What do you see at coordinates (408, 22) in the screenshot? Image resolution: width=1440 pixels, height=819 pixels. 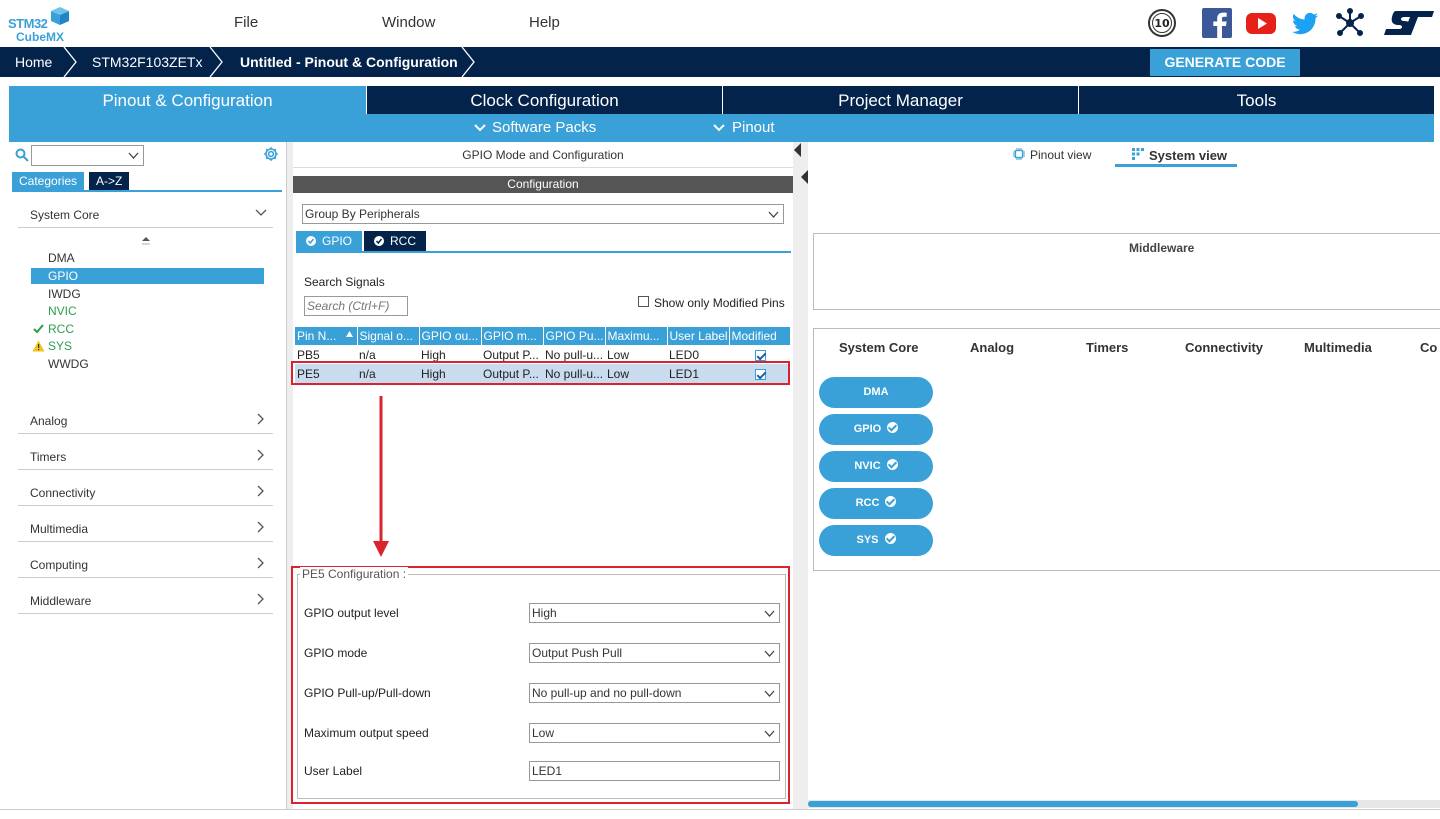 I see `menu-window: Window` at bounding box center [408, 22].